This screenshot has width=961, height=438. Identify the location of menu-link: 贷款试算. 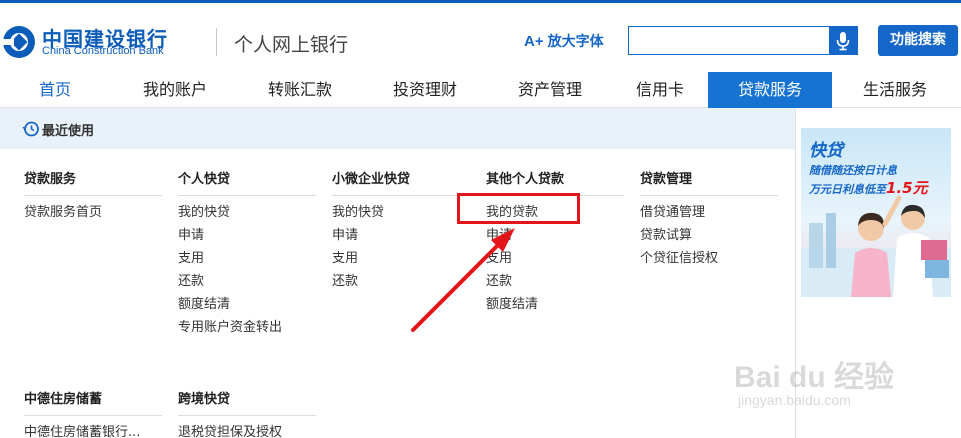
(709, 237).